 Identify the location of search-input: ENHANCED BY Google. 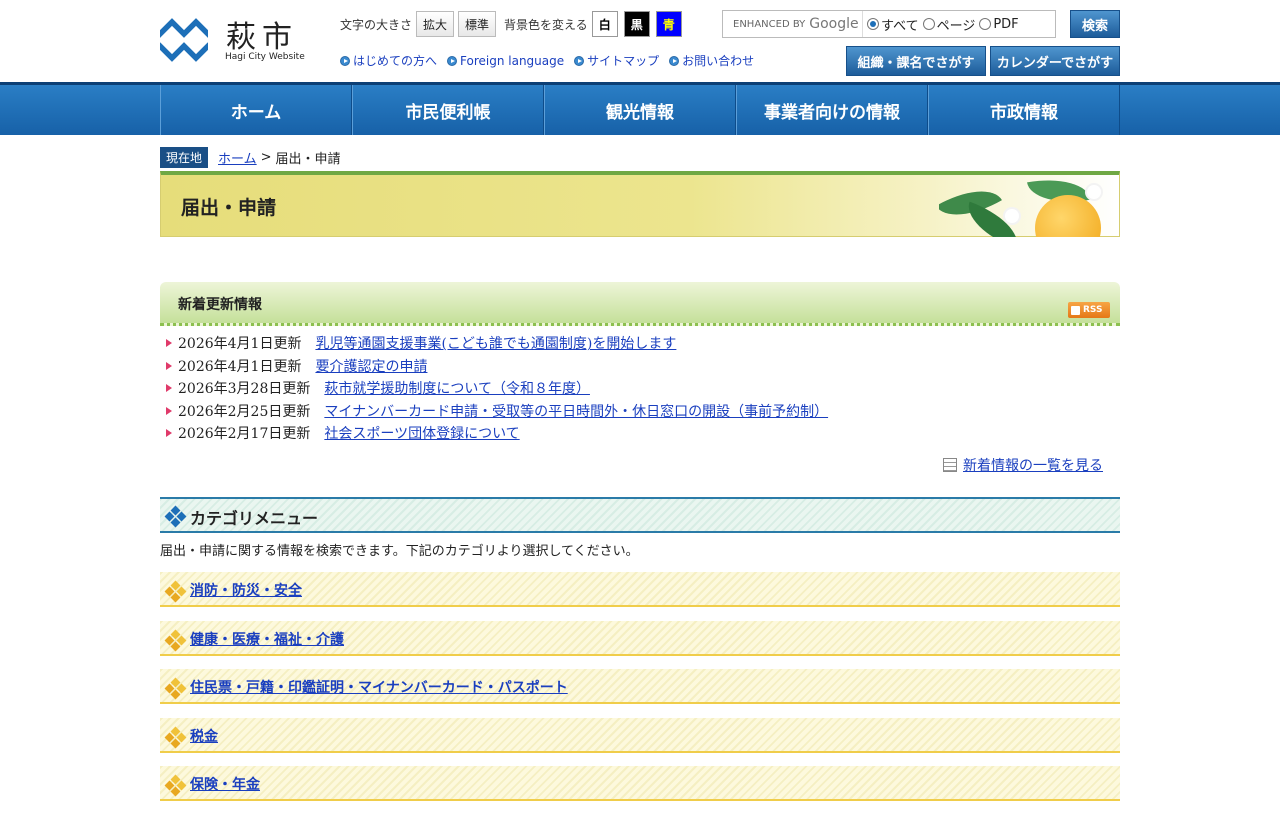
(793, 24).